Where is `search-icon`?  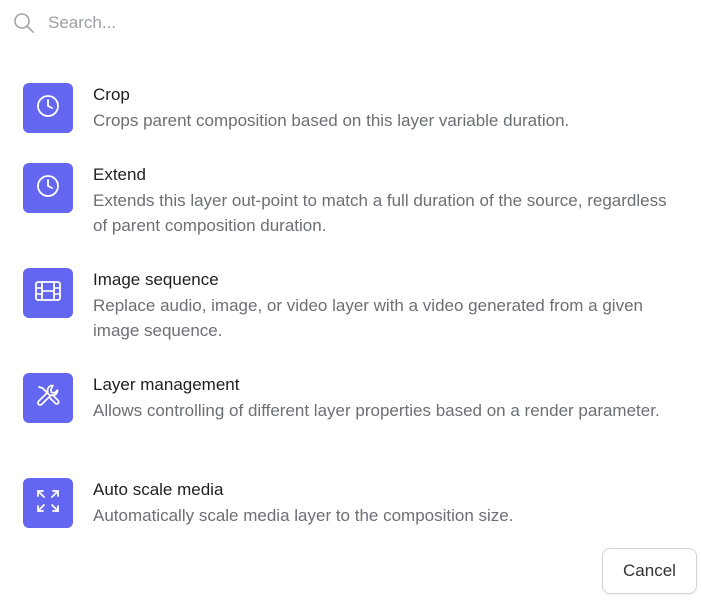 search-icon is located at coordinates (24, 23).